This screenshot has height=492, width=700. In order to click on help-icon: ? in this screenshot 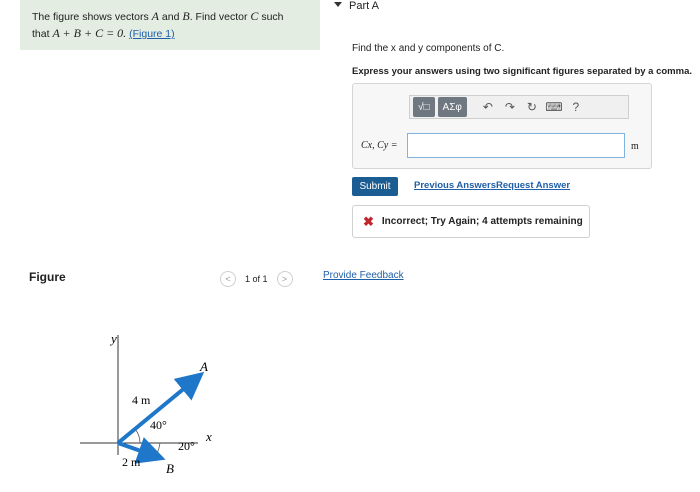, I will do `click(576, 107)`.